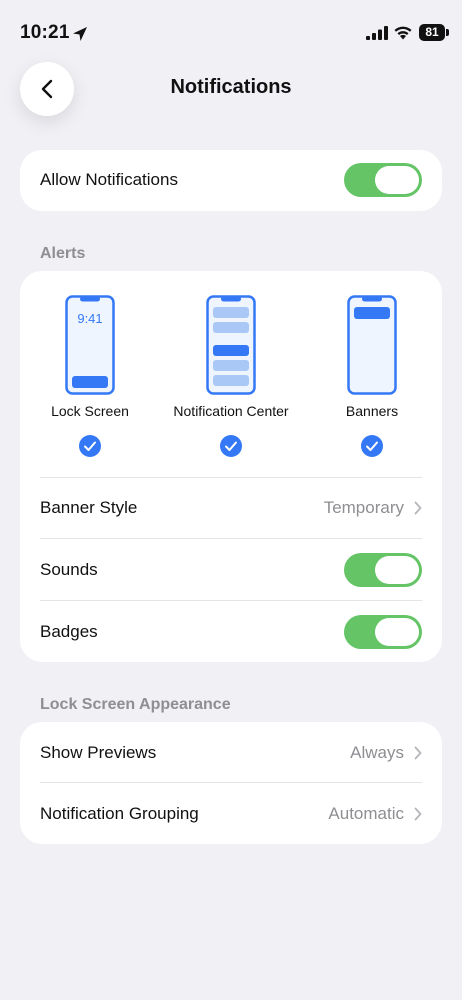  What do you see at coordinates (372, 345) in the screenshot?
I see `banners-phone-icon` at bounding box center [372, 345].